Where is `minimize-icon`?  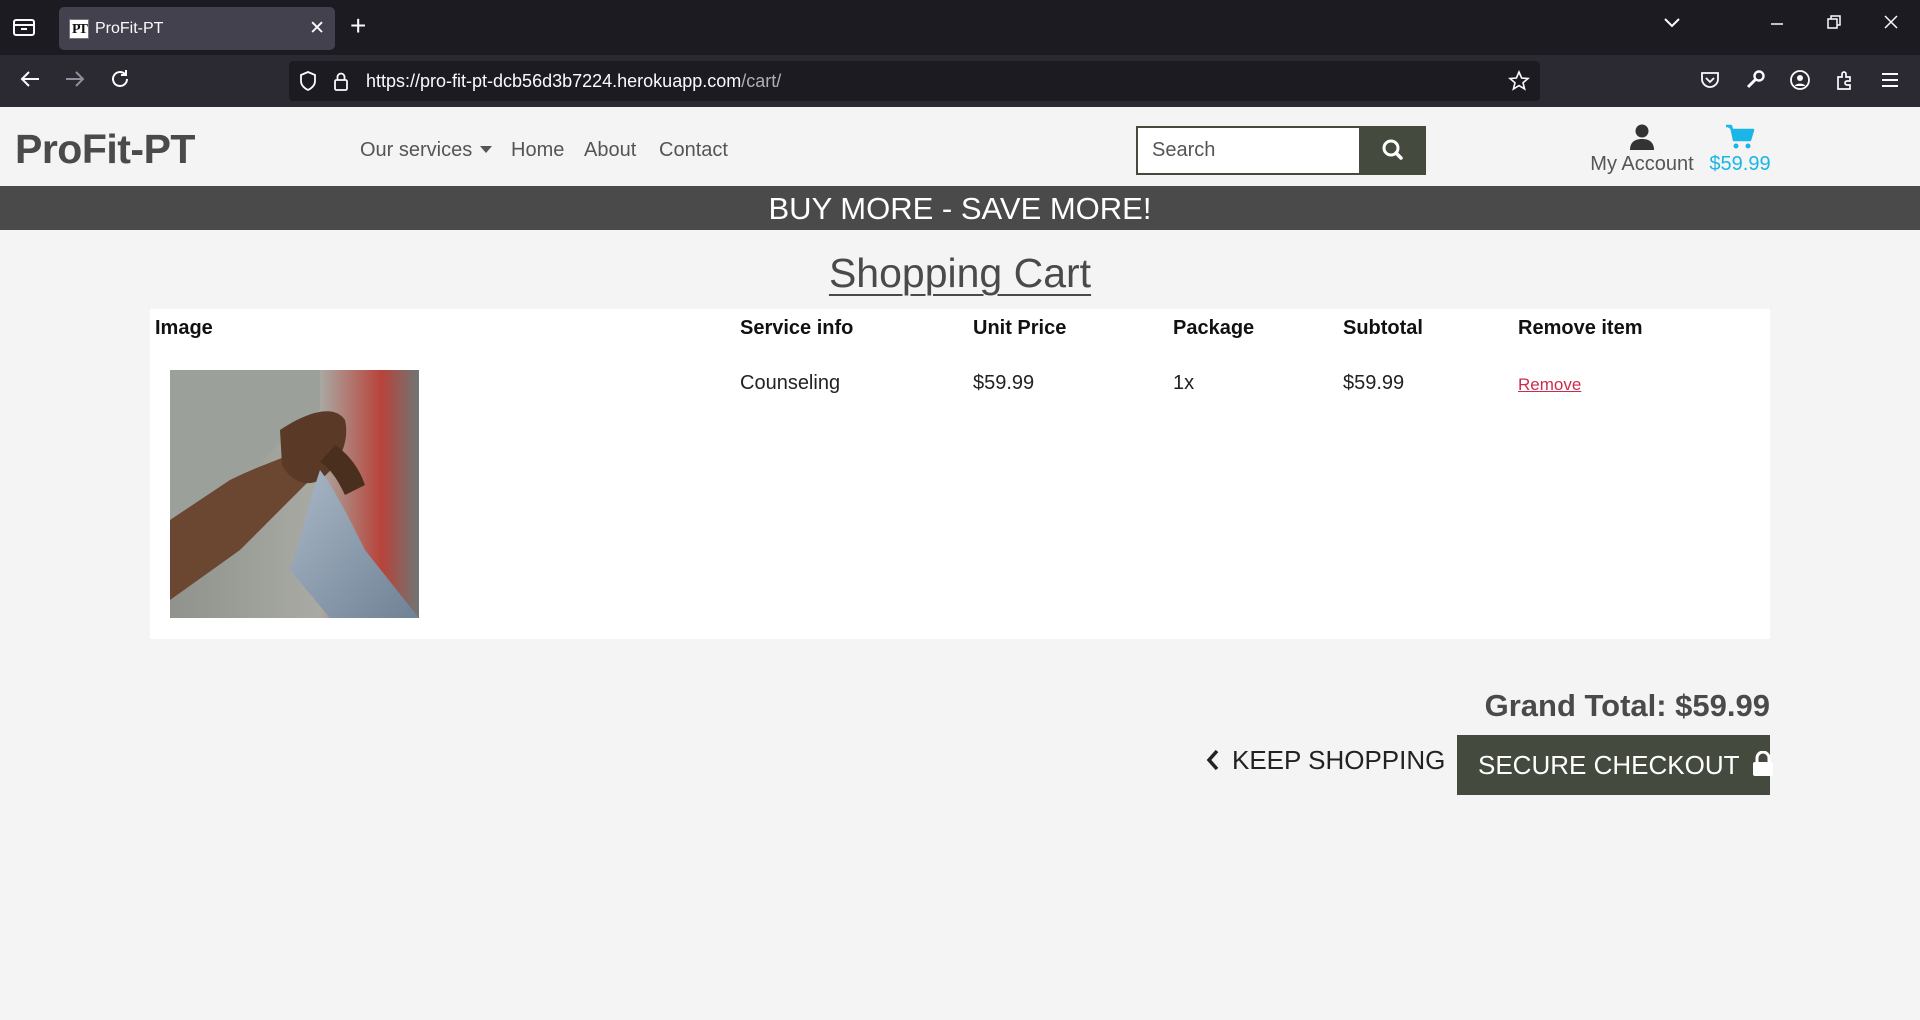 minimize-icon is located at coordinates (1777, 25).